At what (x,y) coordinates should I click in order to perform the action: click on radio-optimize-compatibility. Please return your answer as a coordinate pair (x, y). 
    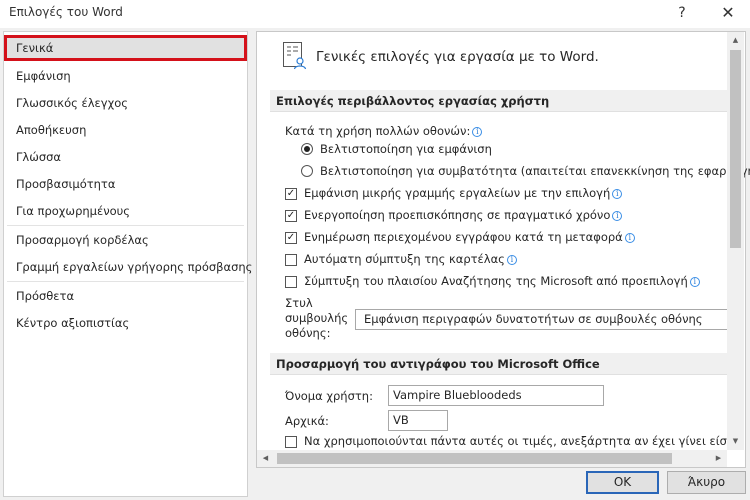
    Looking at the image, I should click on (307, 171).